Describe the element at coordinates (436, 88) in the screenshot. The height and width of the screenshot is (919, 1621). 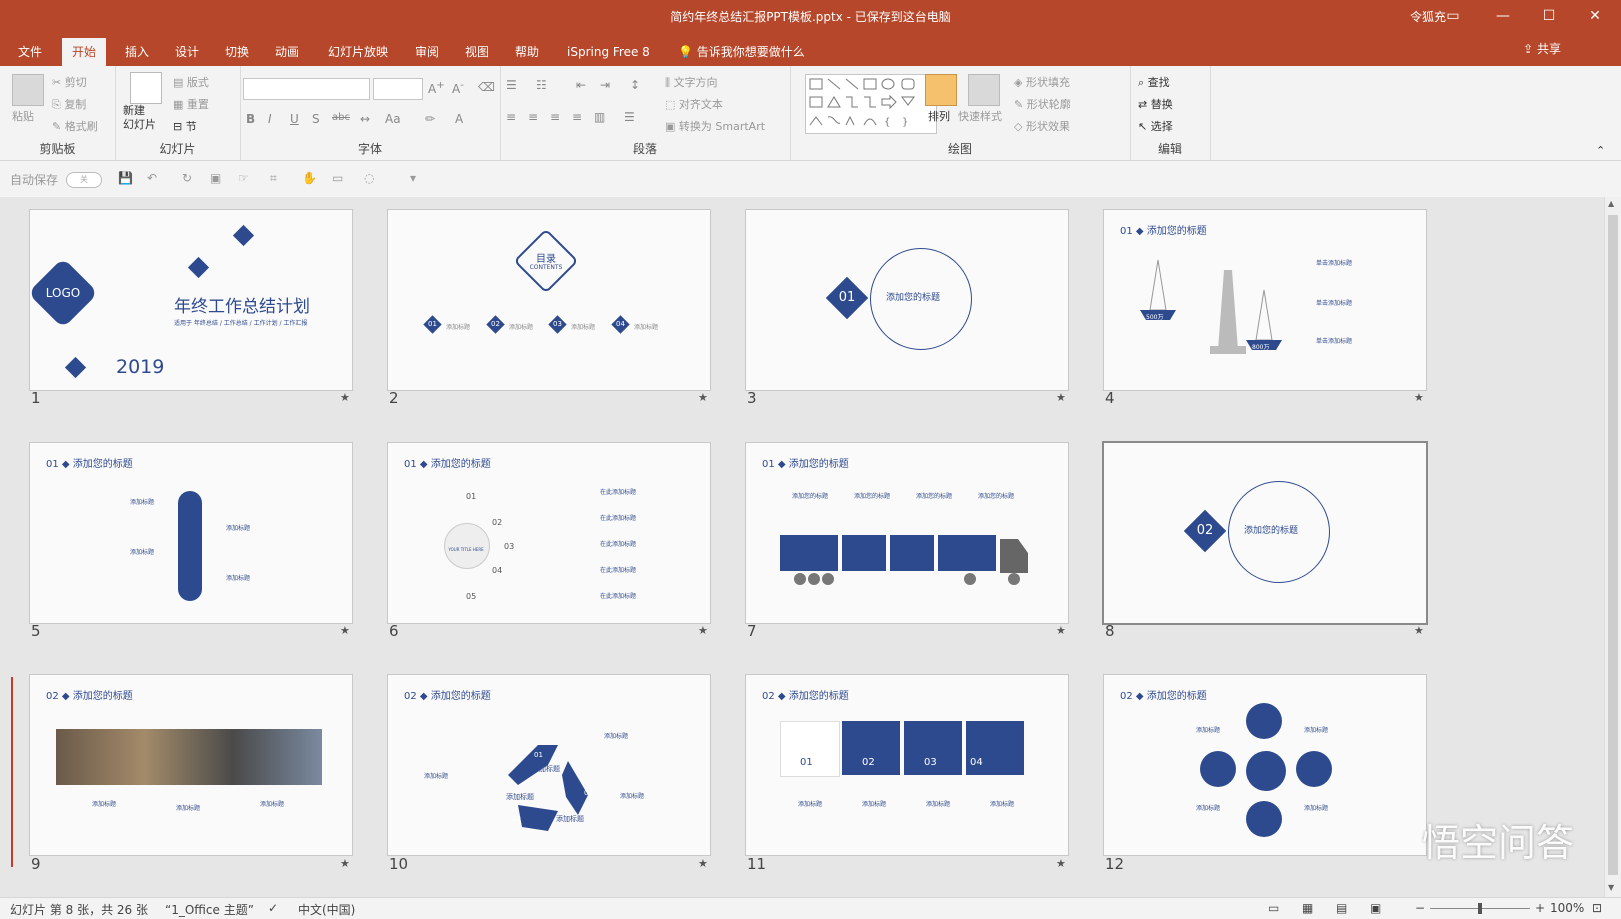
I see `grow-font-icon: A+` at that location.